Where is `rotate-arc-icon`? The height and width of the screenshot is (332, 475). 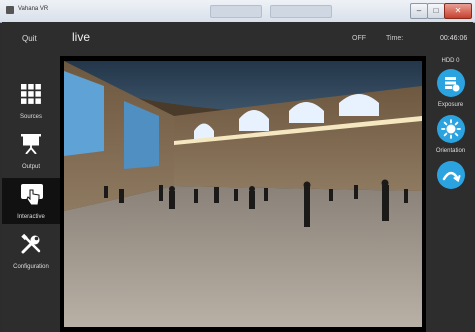
rotate-arc-icon is located at coordinates (451, 177).